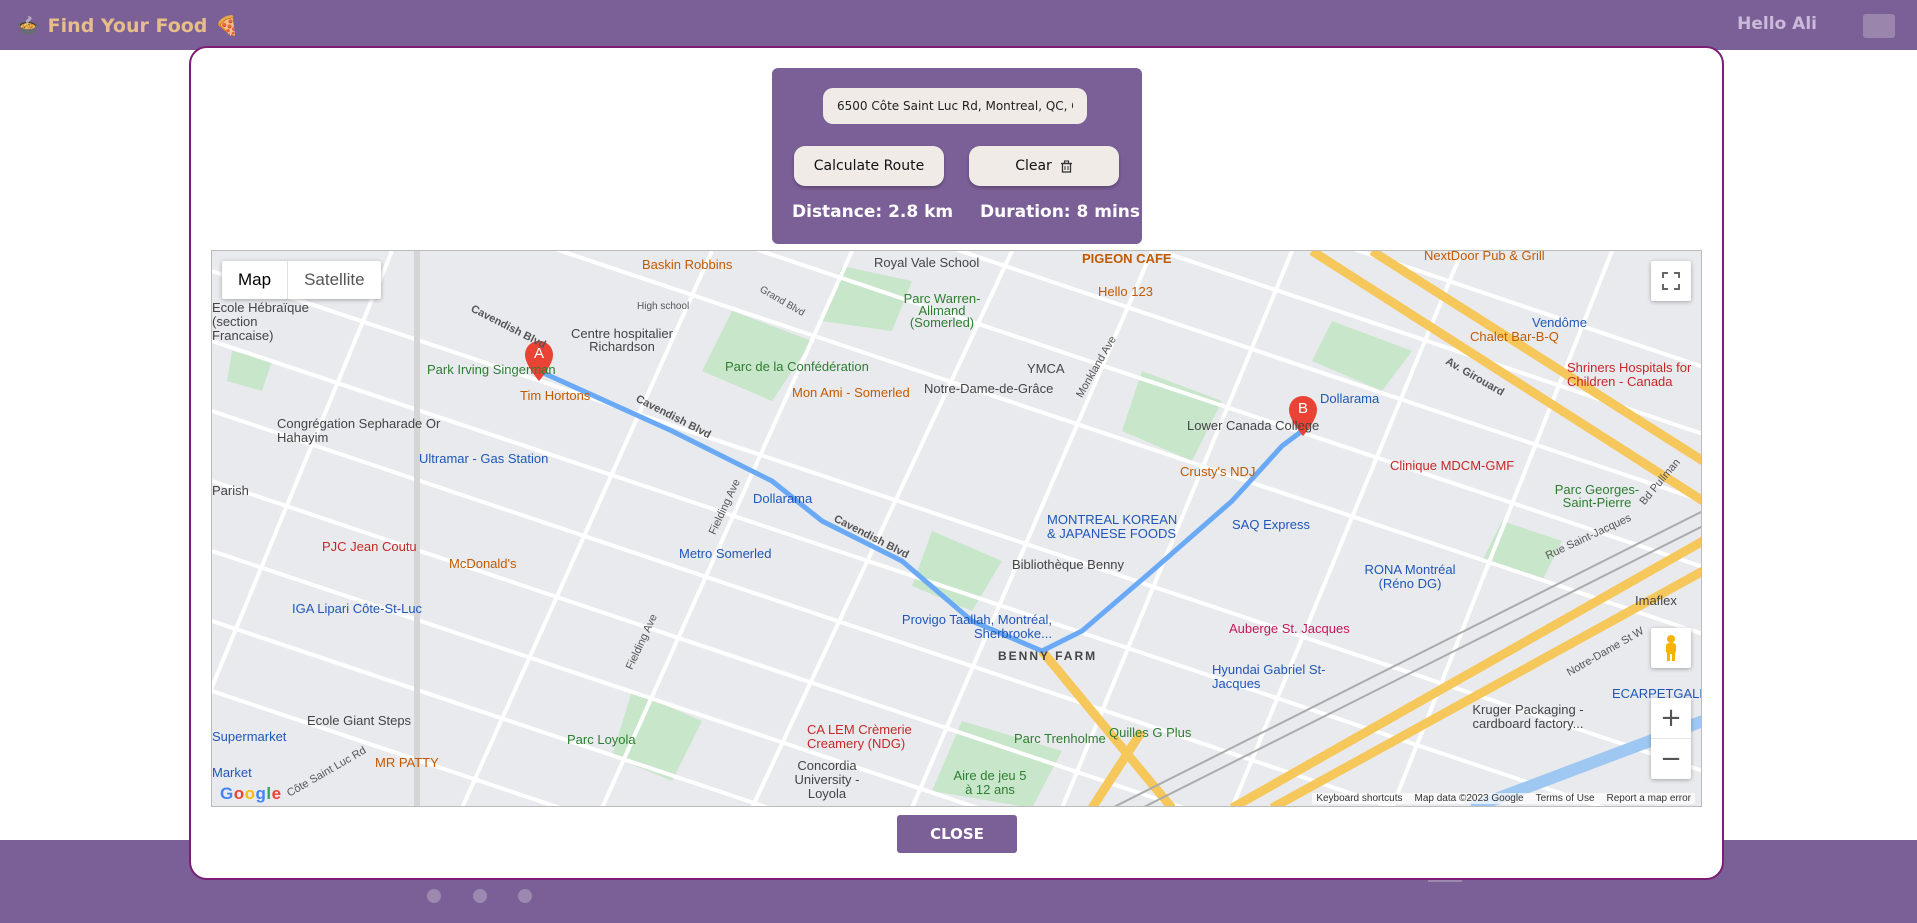 The width and height of the screenshot is (1917, 923). I want to click on terms-of-use-link: Terms of Use, so click(1565, 798).